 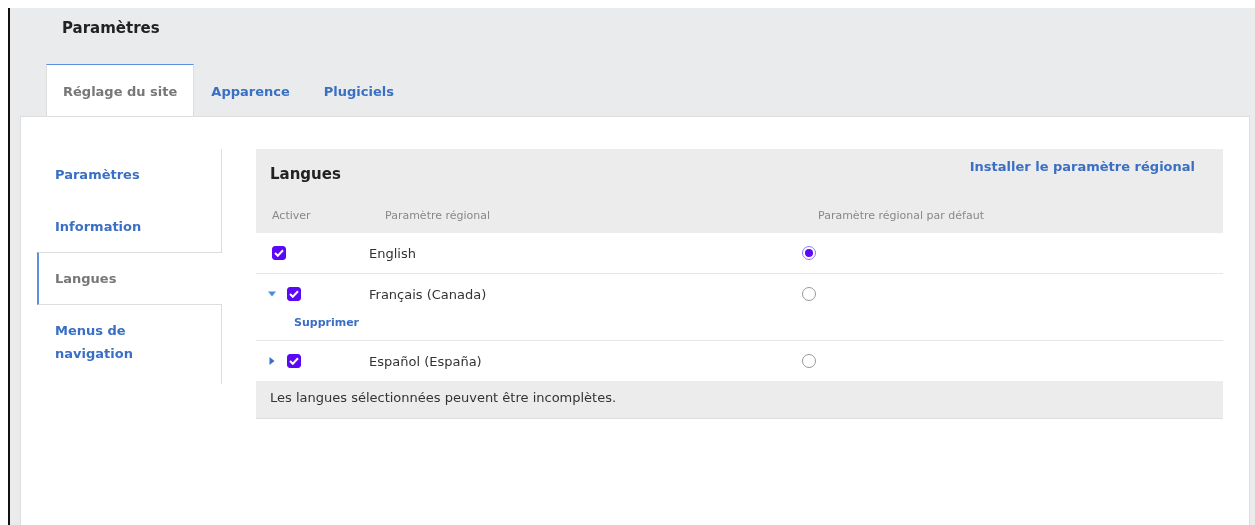 What do you see at coordinates (358, 90) in the screenshot?
I see `tab: Plugiciels` at bounding box center [358, 90].